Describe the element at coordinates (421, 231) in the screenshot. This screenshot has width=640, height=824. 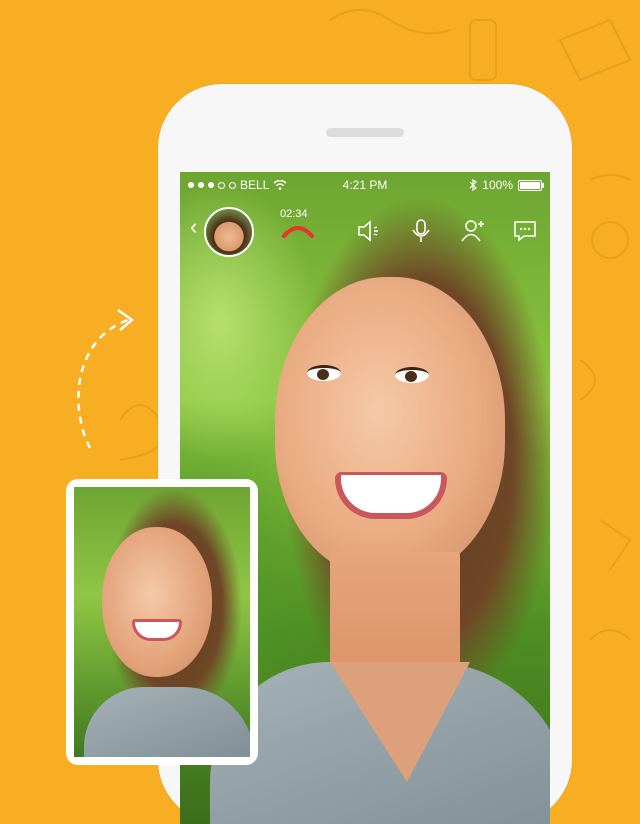
I see `microphone-icon` at that location.